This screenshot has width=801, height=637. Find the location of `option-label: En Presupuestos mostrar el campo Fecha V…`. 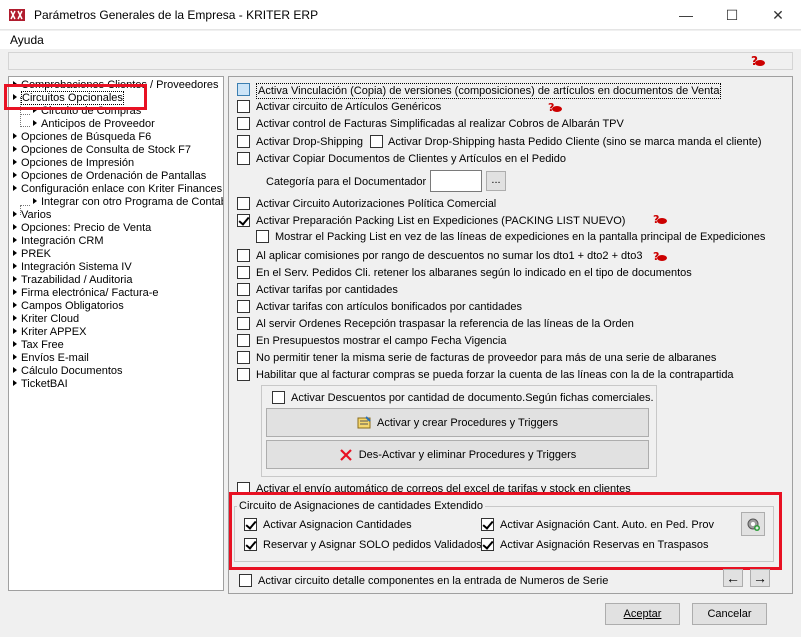

option-label: En Presupuestos mostrar el campo Fecha V… is located at coordinates (381, 341).